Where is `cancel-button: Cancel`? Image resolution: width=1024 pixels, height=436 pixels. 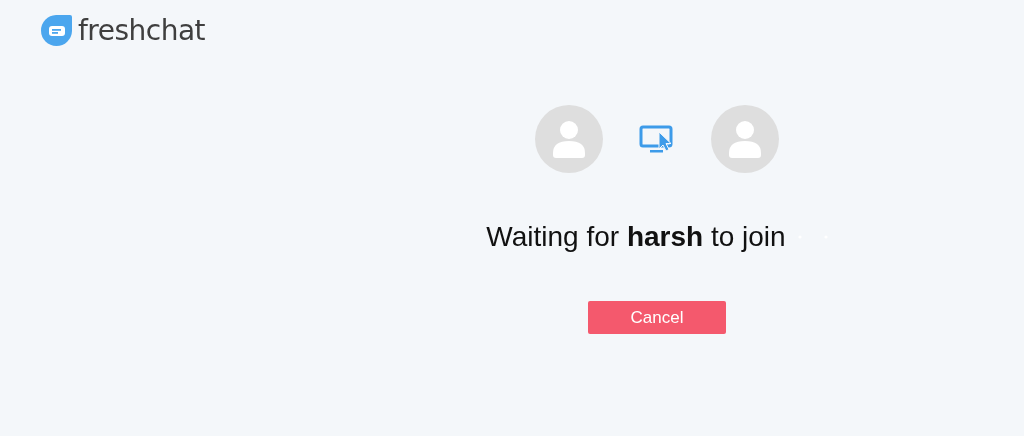 cancel-button: Cancel is located at coordinates (657, 317).